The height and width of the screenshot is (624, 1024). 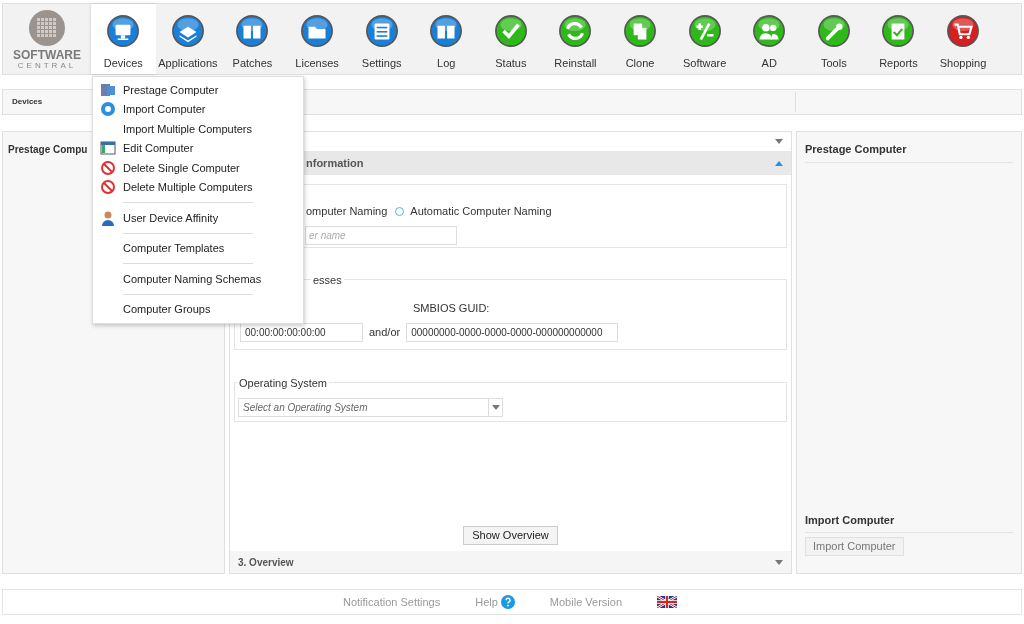 What do you see at coordinates (47, 66) in the screenshot?
I see `logo-tagline: CENTRAL` at bounding box center [47, 66].